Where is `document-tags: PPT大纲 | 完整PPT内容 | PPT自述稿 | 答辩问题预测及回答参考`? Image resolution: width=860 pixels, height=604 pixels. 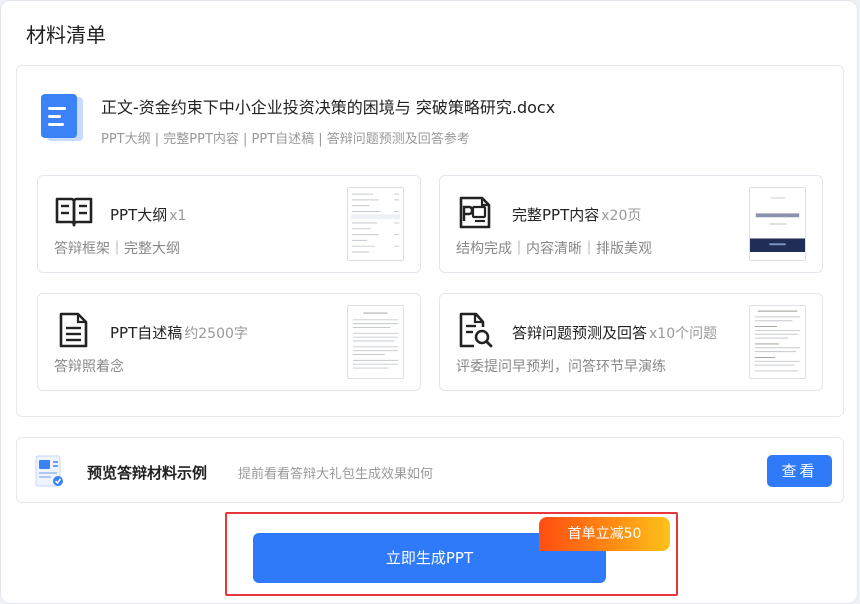 document-tags: PPT大纲 | 完整PPT内容 | PPT自述稿 | 答辩问题预测及回答参考 is located at coordinates (285, 139).